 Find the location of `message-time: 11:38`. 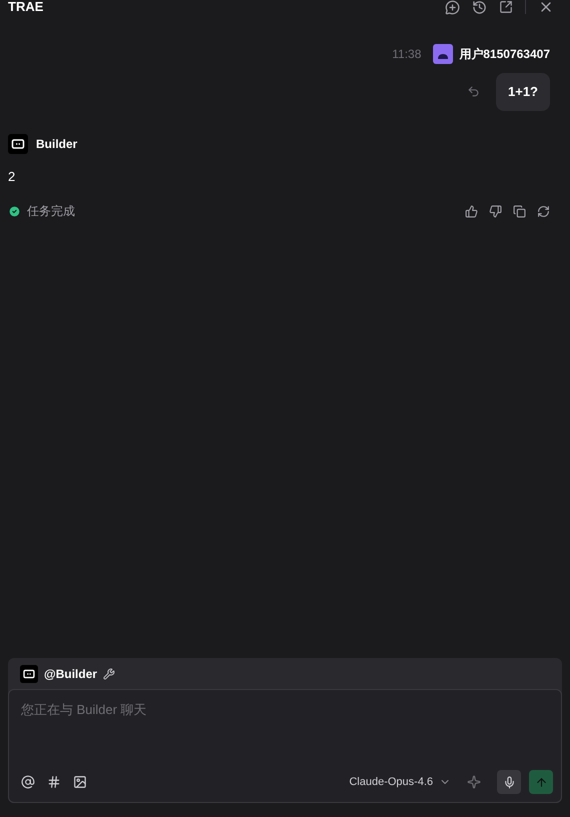

message-time: 11:38 is located at coordinates (407, 54).